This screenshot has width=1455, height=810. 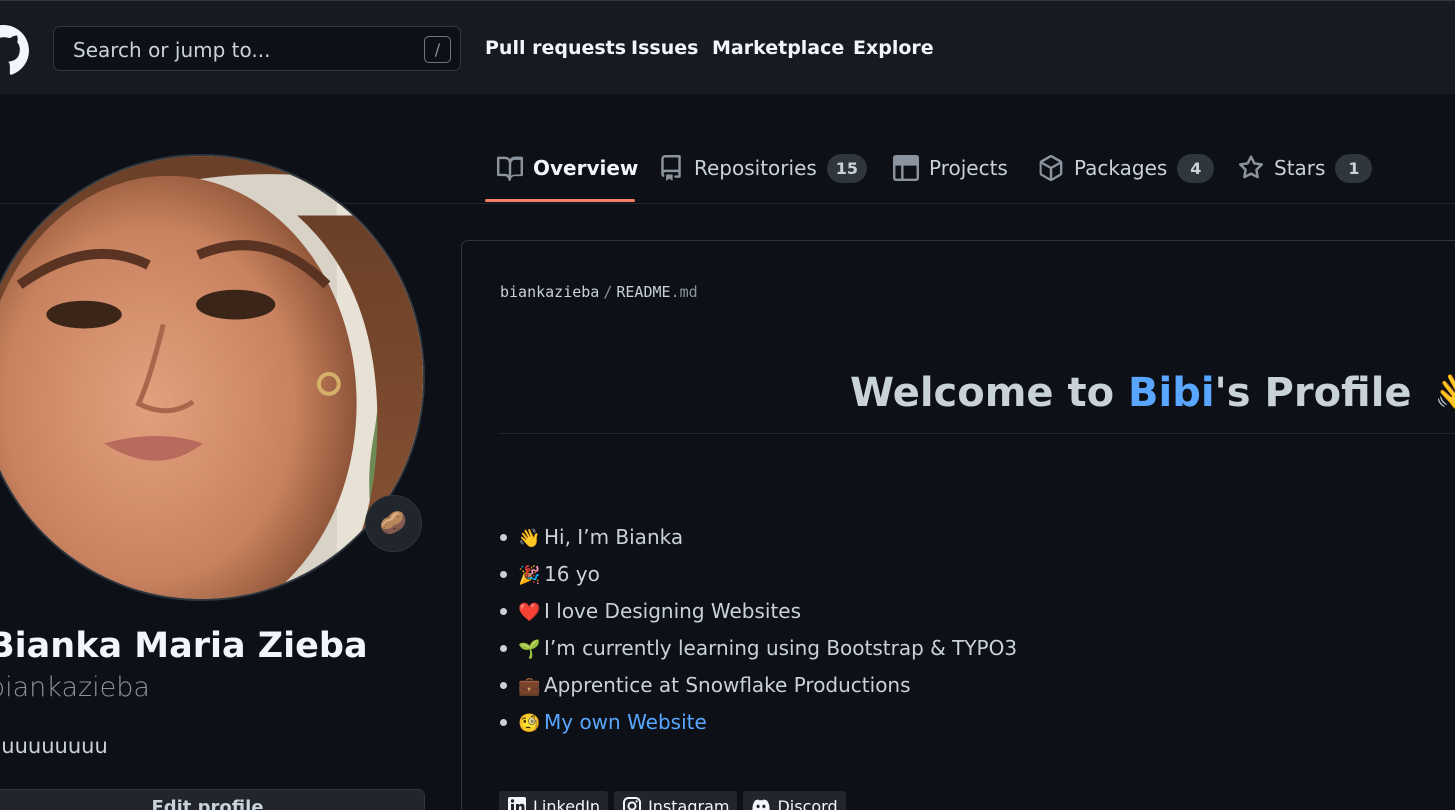 I want to click on search-input: Search or jump to... /, so click(x=257, y=48).